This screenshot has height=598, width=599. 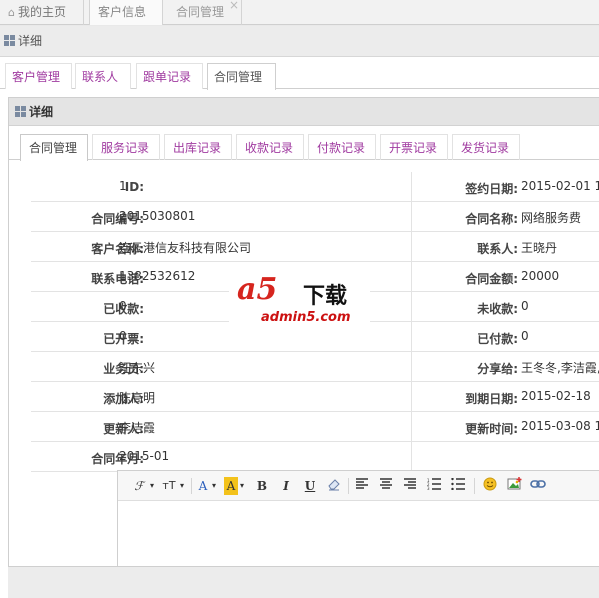 What do you see at coordinates (491, 429) in the screenshot?
I see `field-label: 更新时间:` at bounding box center [491, 429].